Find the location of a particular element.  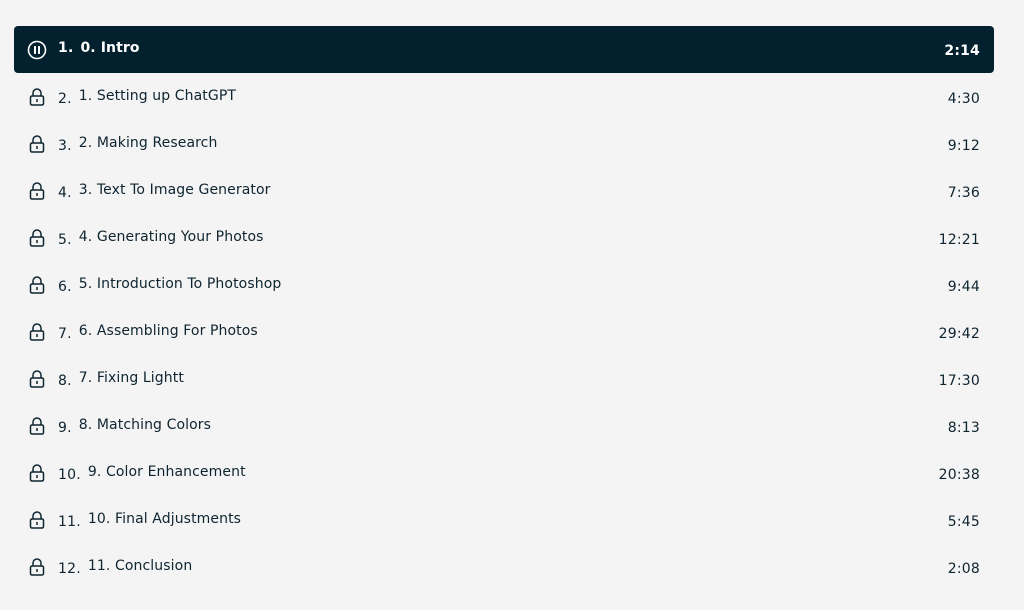

item-number: 5. is located at coordinates (65, 239).